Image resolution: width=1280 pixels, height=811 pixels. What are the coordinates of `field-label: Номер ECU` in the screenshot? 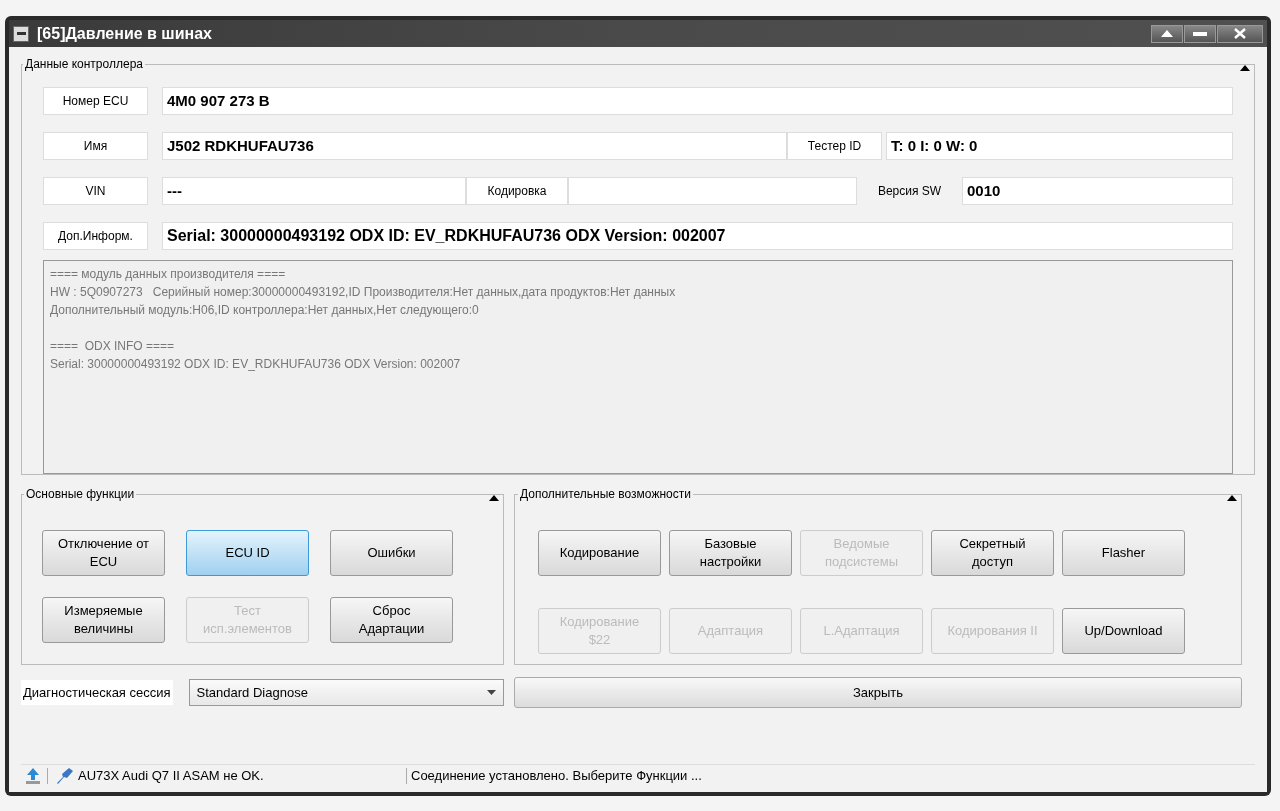 It's located at (95, 101).